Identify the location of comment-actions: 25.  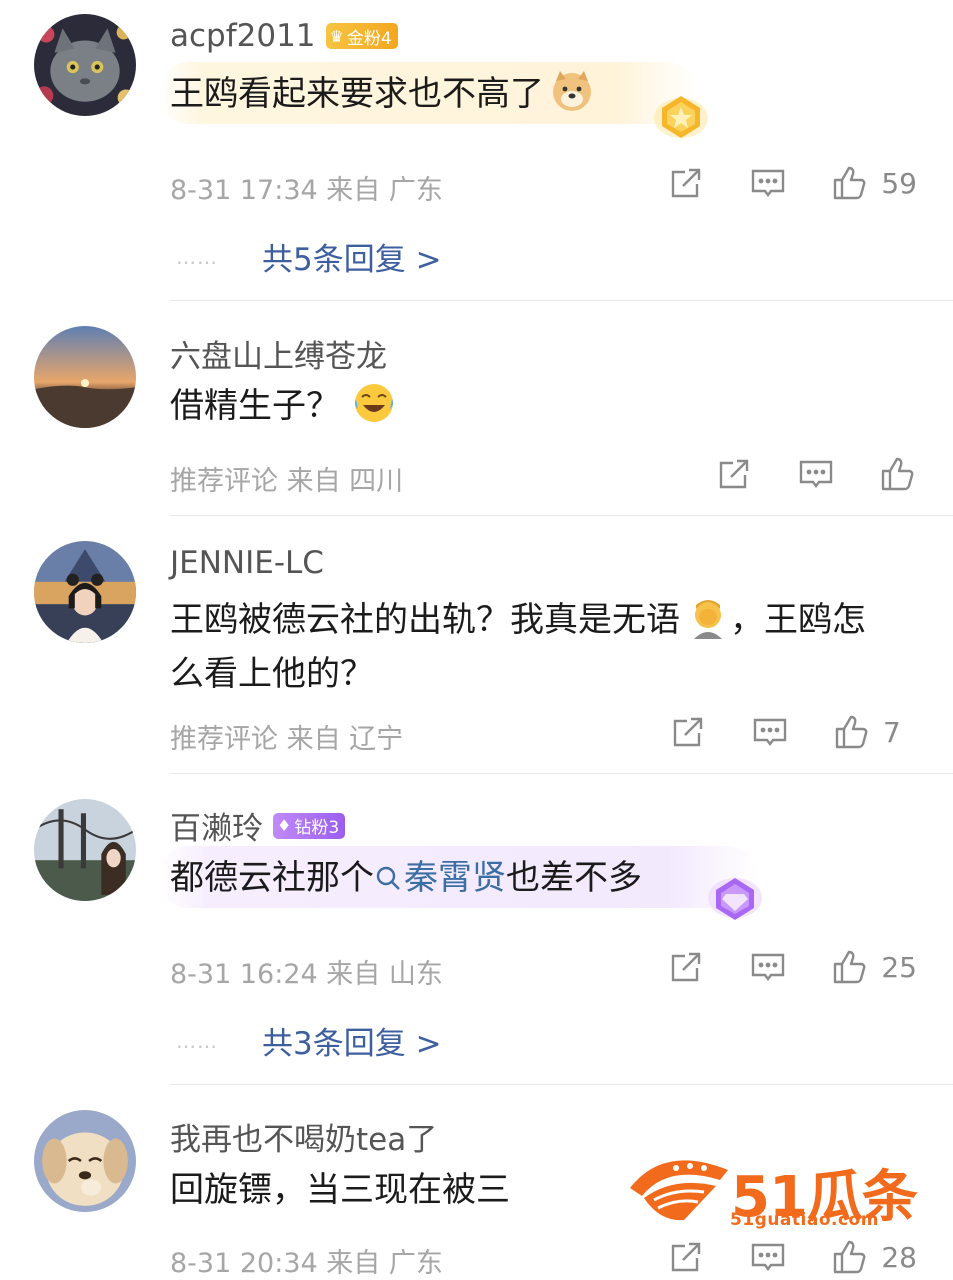
(792, 967).